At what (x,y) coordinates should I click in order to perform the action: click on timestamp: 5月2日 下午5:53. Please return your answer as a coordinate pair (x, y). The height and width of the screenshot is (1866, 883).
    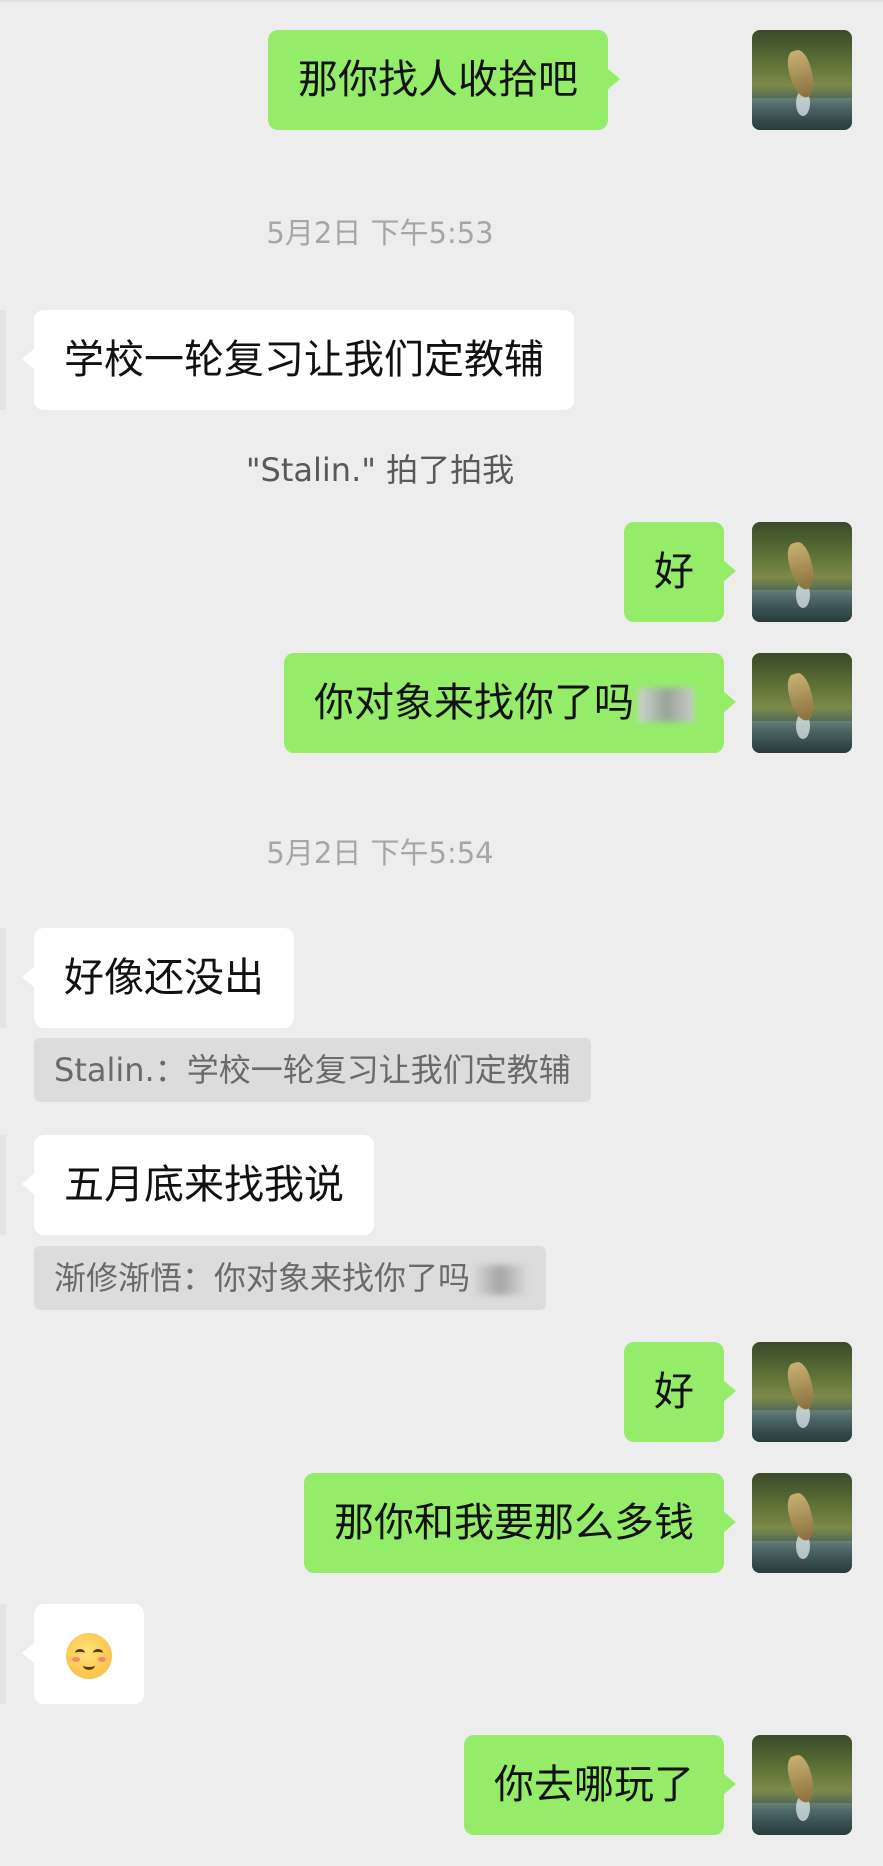
    Looking at the image, I should click on (380, 233).